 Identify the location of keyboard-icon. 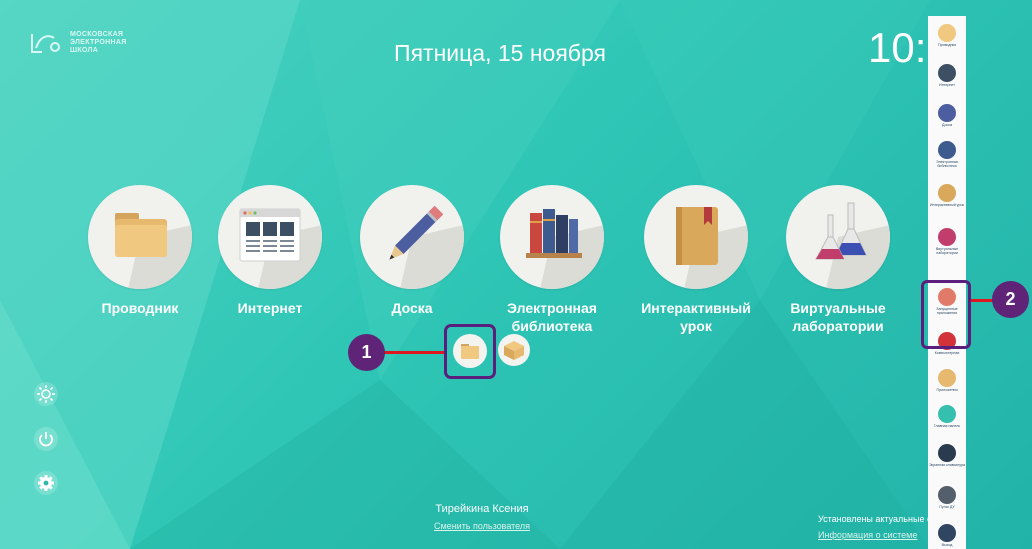
(947, 453).